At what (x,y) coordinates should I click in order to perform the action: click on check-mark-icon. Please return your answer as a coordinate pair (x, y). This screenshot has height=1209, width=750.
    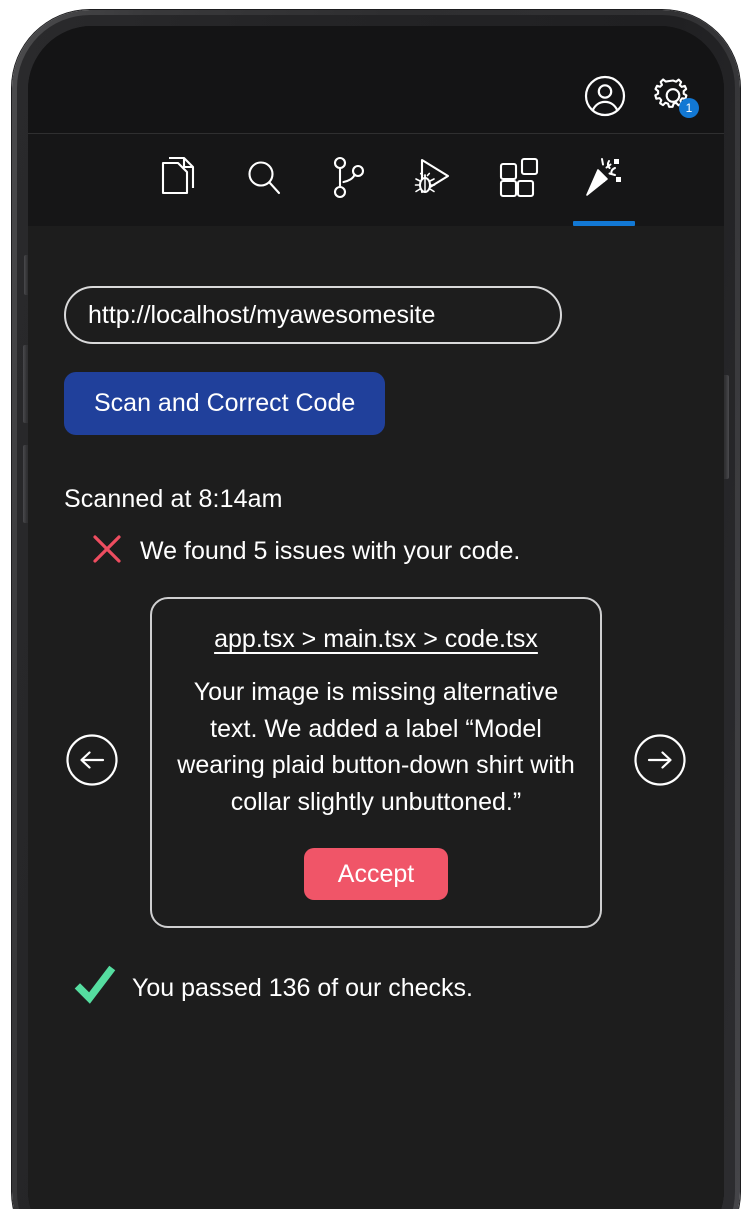
    Looking at the image, I should click on (96, 988).